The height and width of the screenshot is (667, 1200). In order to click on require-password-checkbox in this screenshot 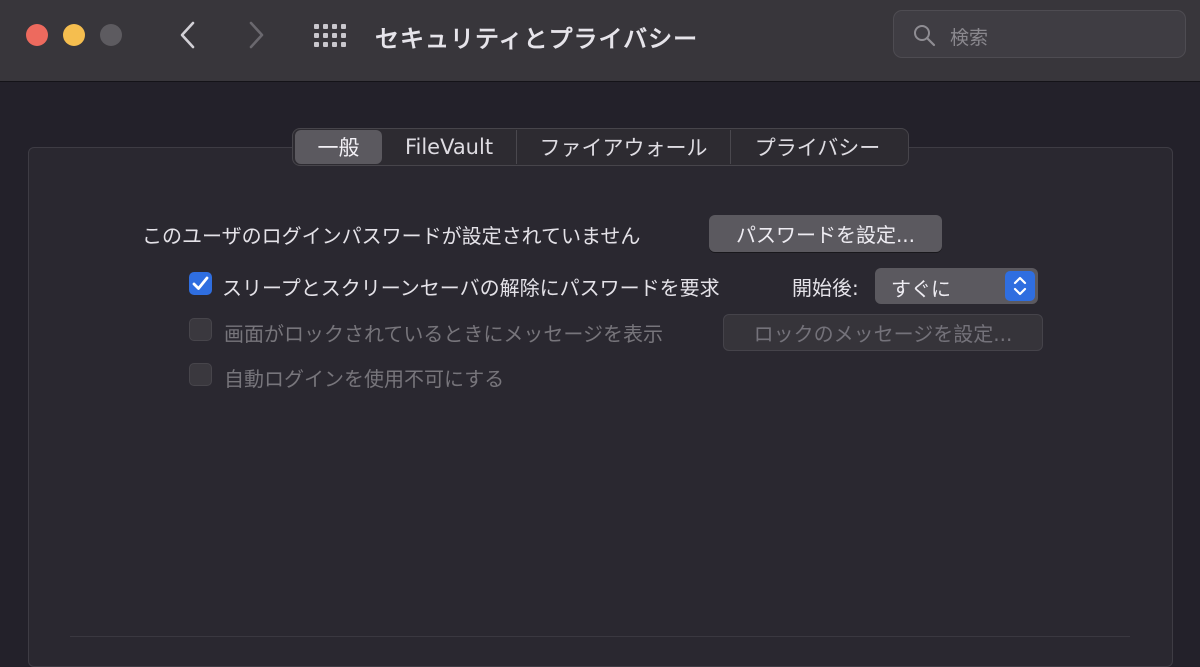, I will do `click(200, 283)`.